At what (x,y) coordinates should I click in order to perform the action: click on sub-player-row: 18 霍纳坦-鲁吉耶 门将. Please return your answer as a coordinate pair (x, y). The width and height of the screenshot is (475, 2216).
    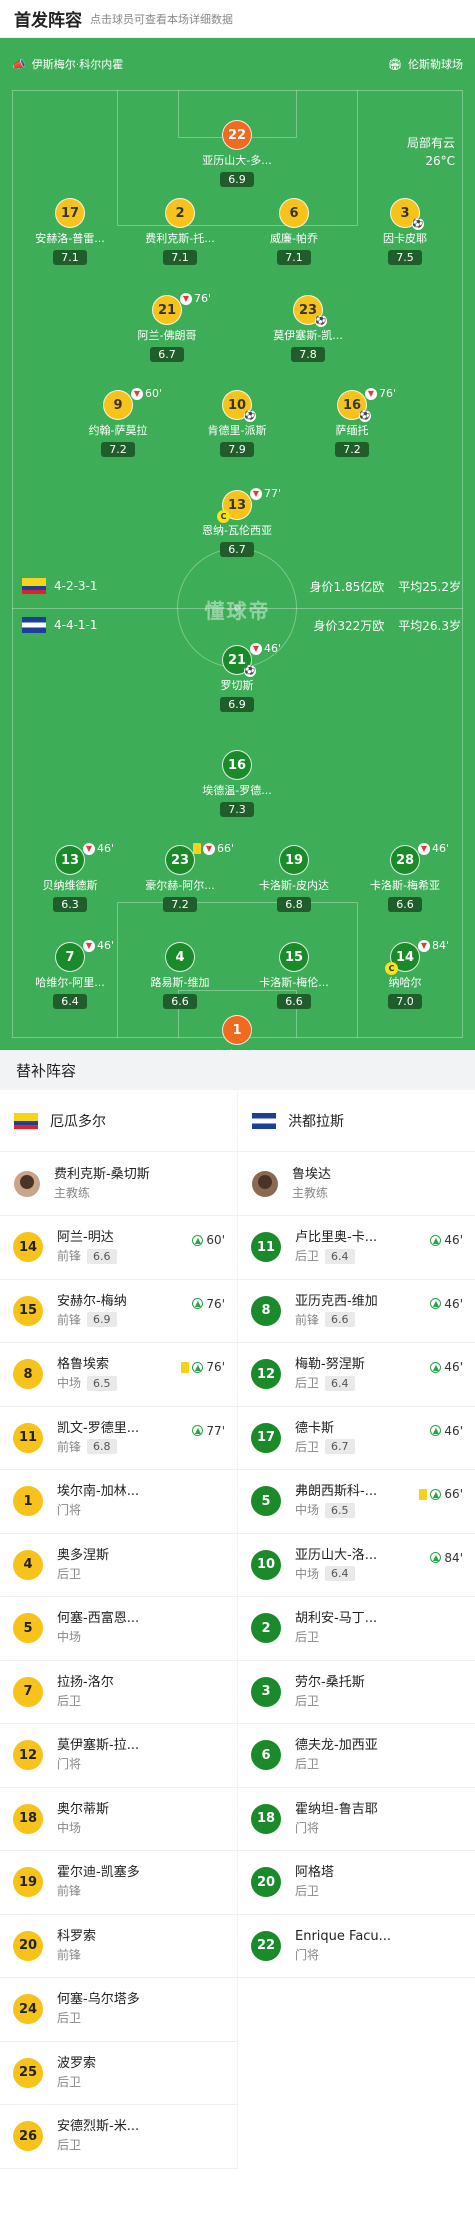
    Looking at the image, I should click on (356, 1819).